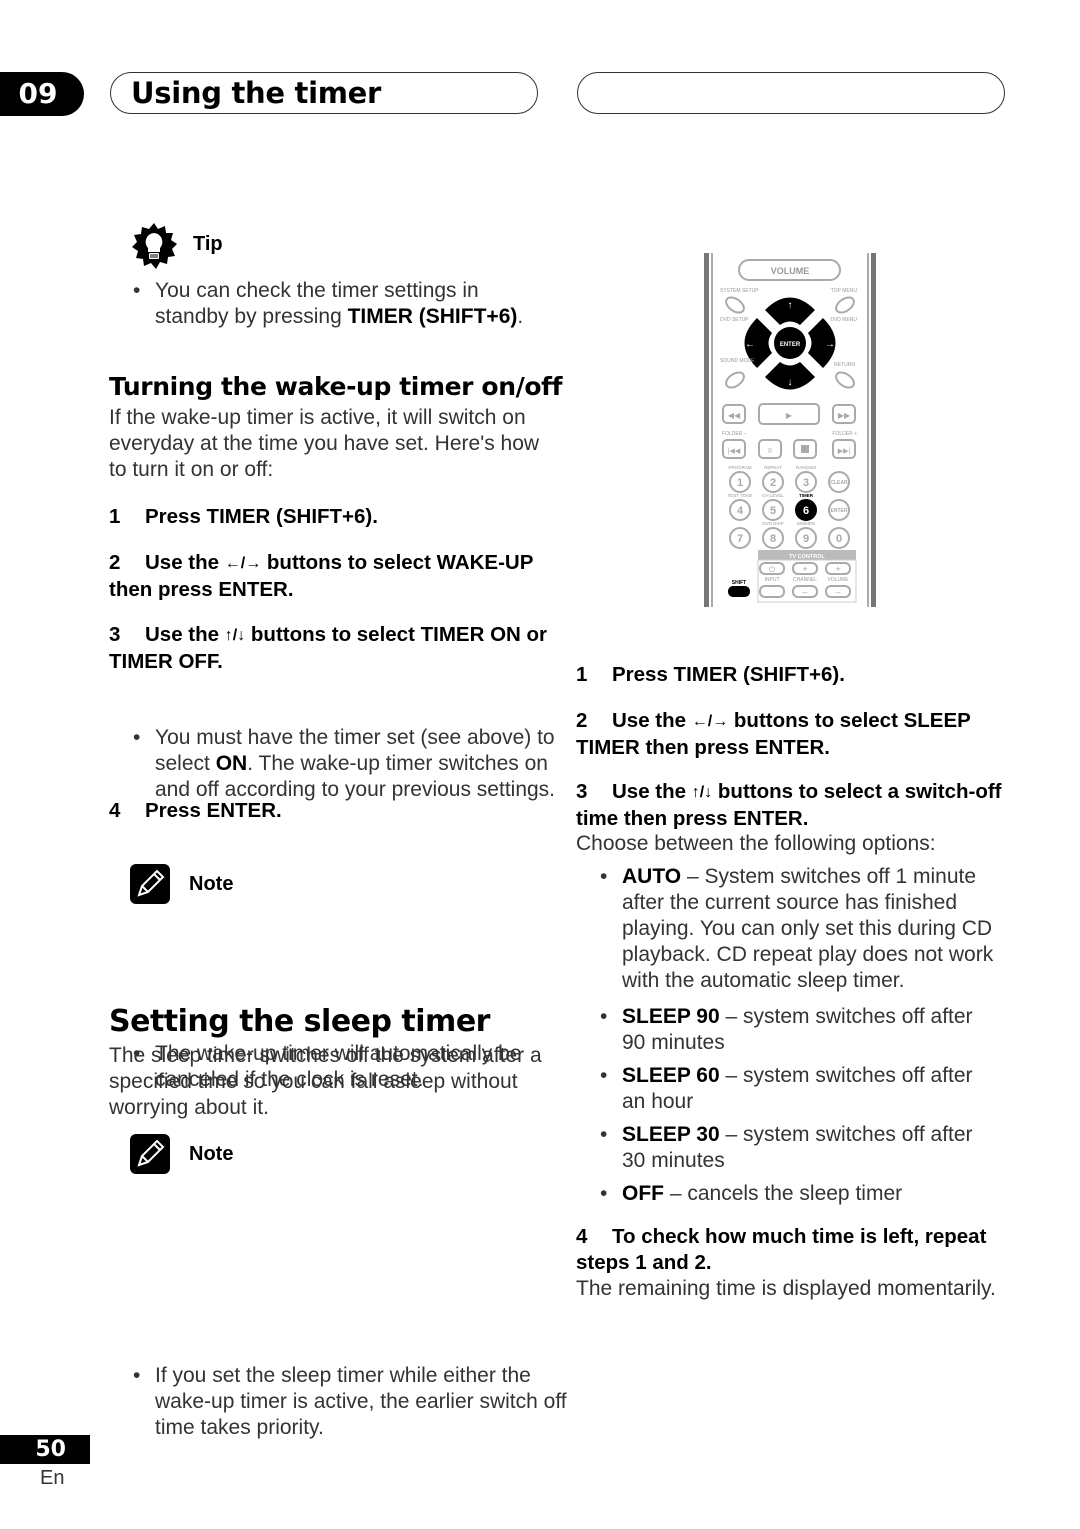  Describe the element at coordinates (773, 495) in the screenshot. I see `remote-key-caption: CH LEVEL` at that location.